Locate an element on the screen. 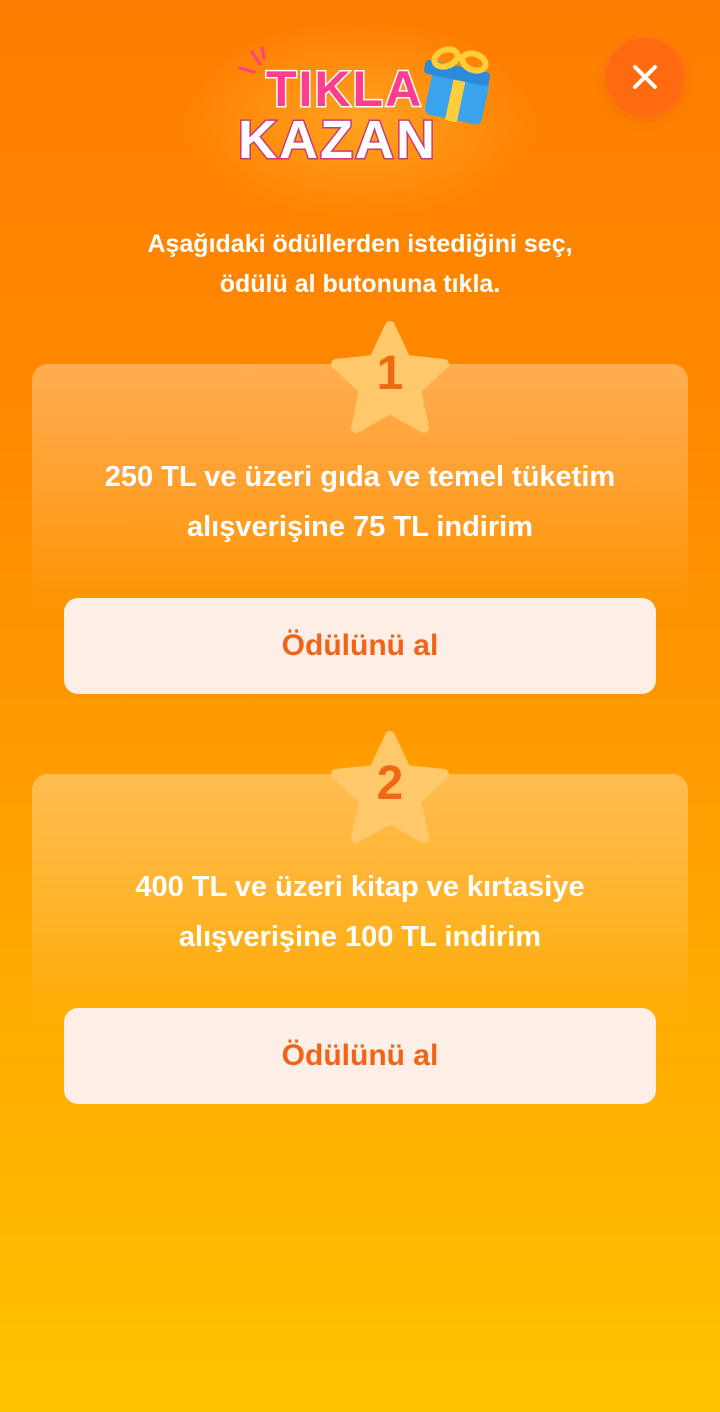  instruction-line-2: ödülü al butonuna tıkla. is located at coordinates (360, 284).